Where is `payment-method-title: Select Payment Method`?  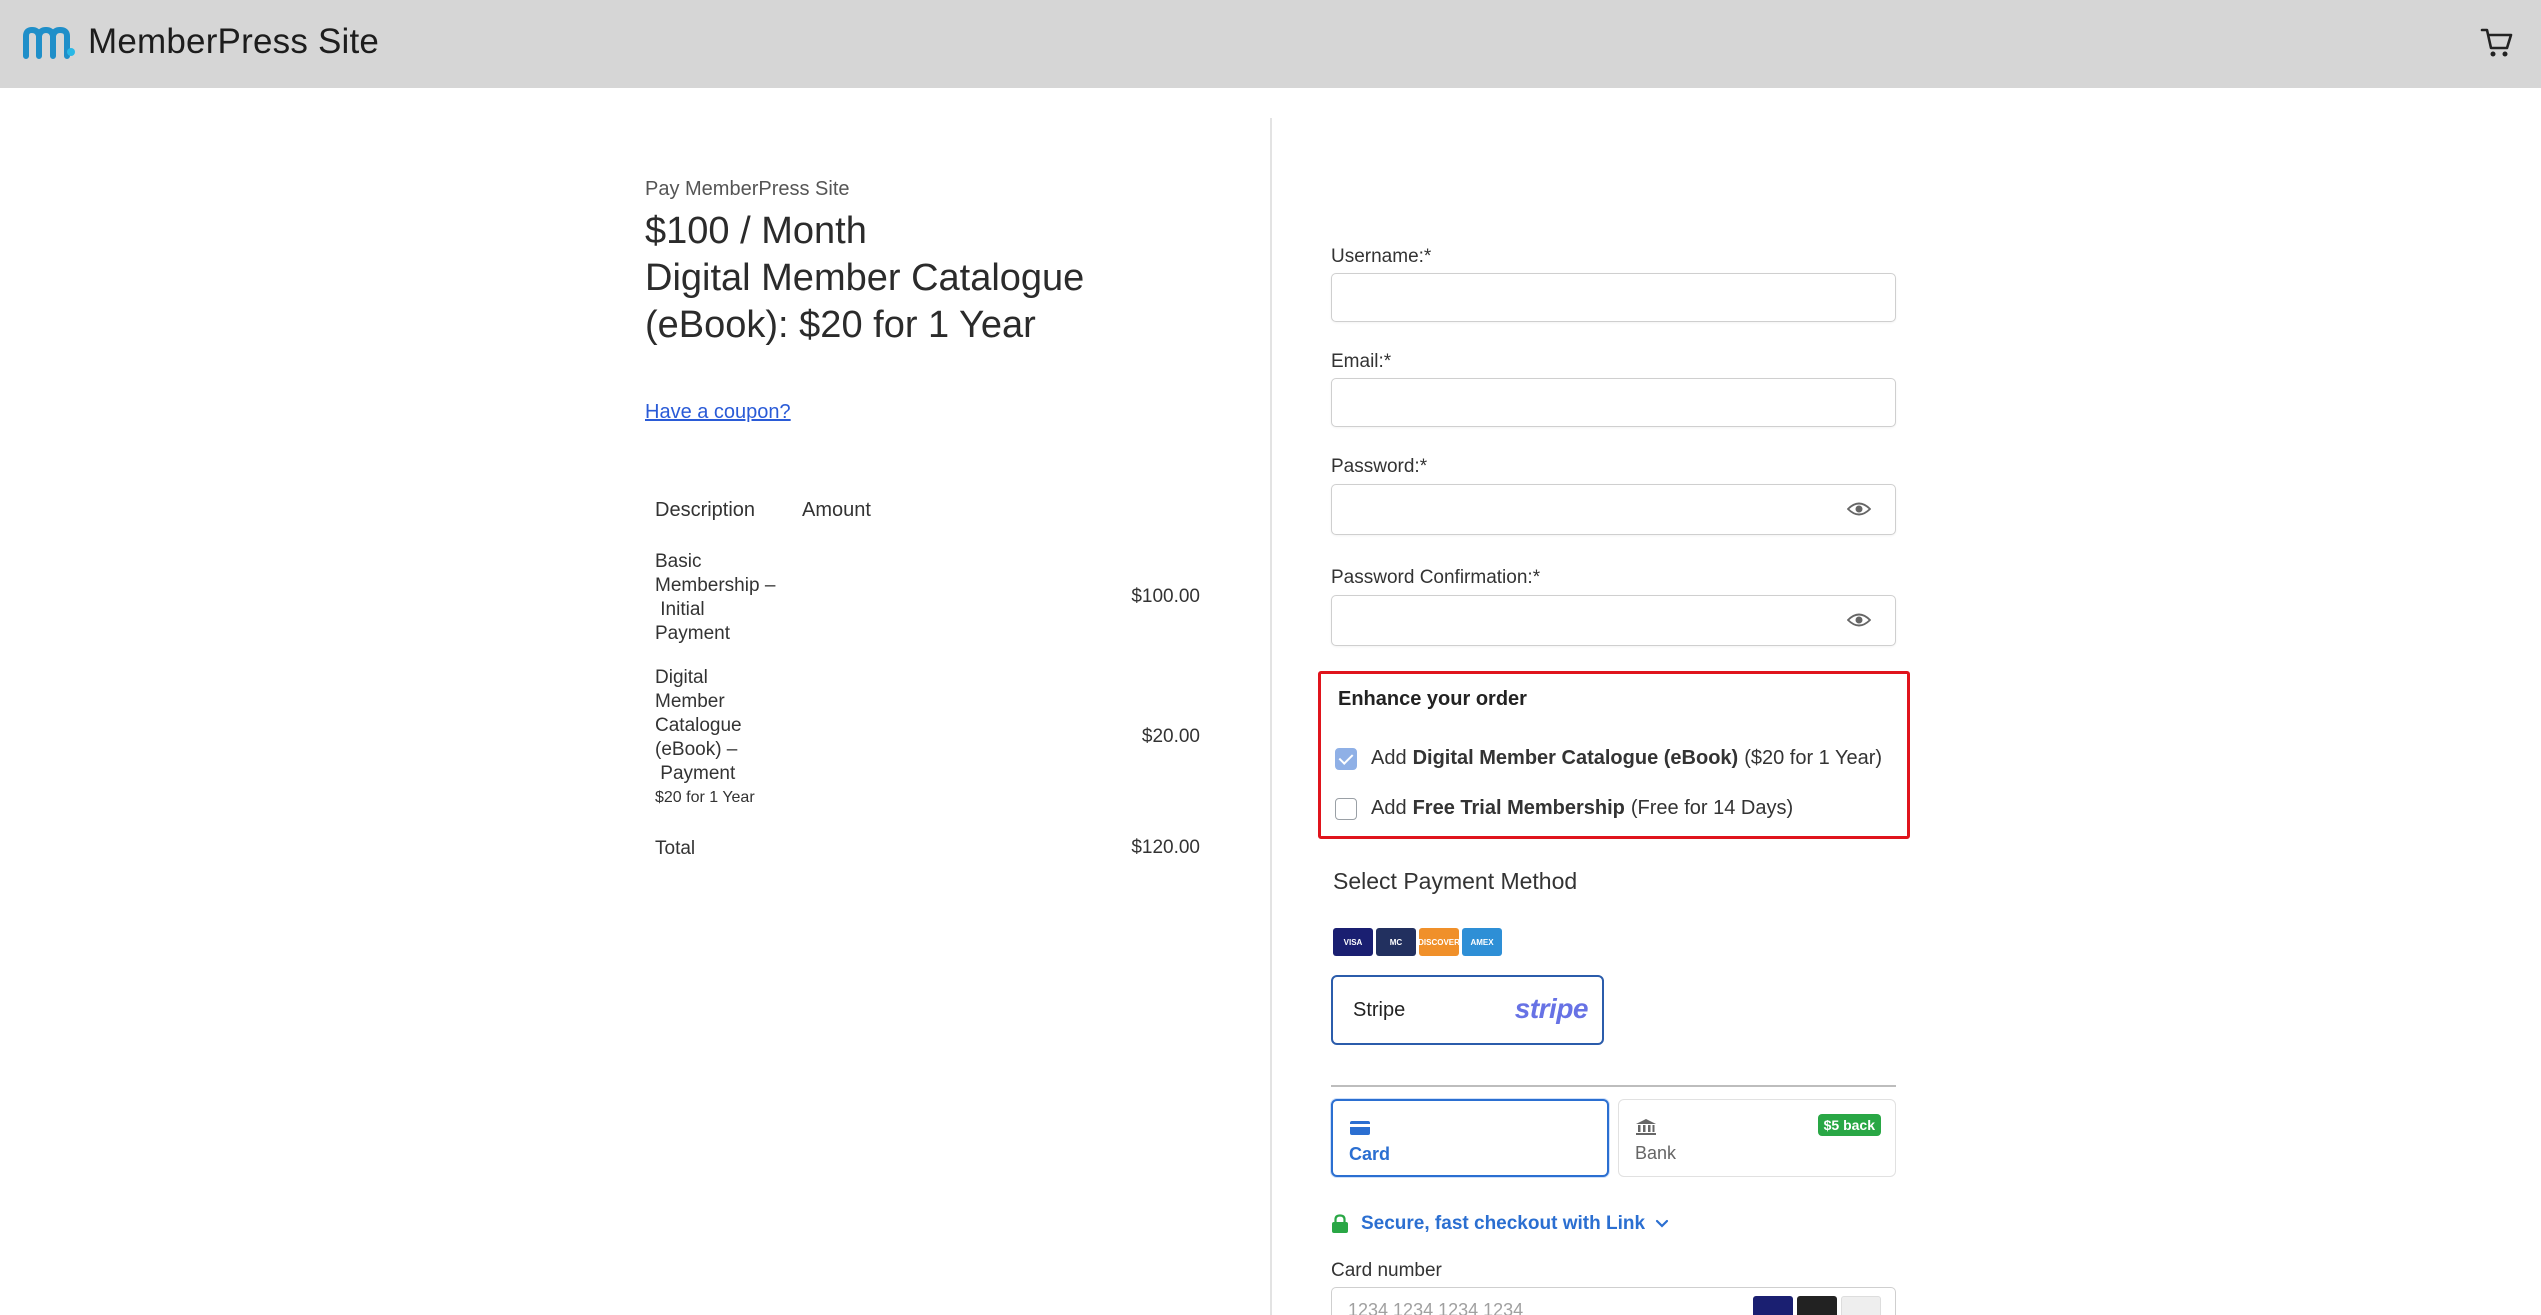 payment-method-title: Select Payment Method is located at coordinates (1455, 881).